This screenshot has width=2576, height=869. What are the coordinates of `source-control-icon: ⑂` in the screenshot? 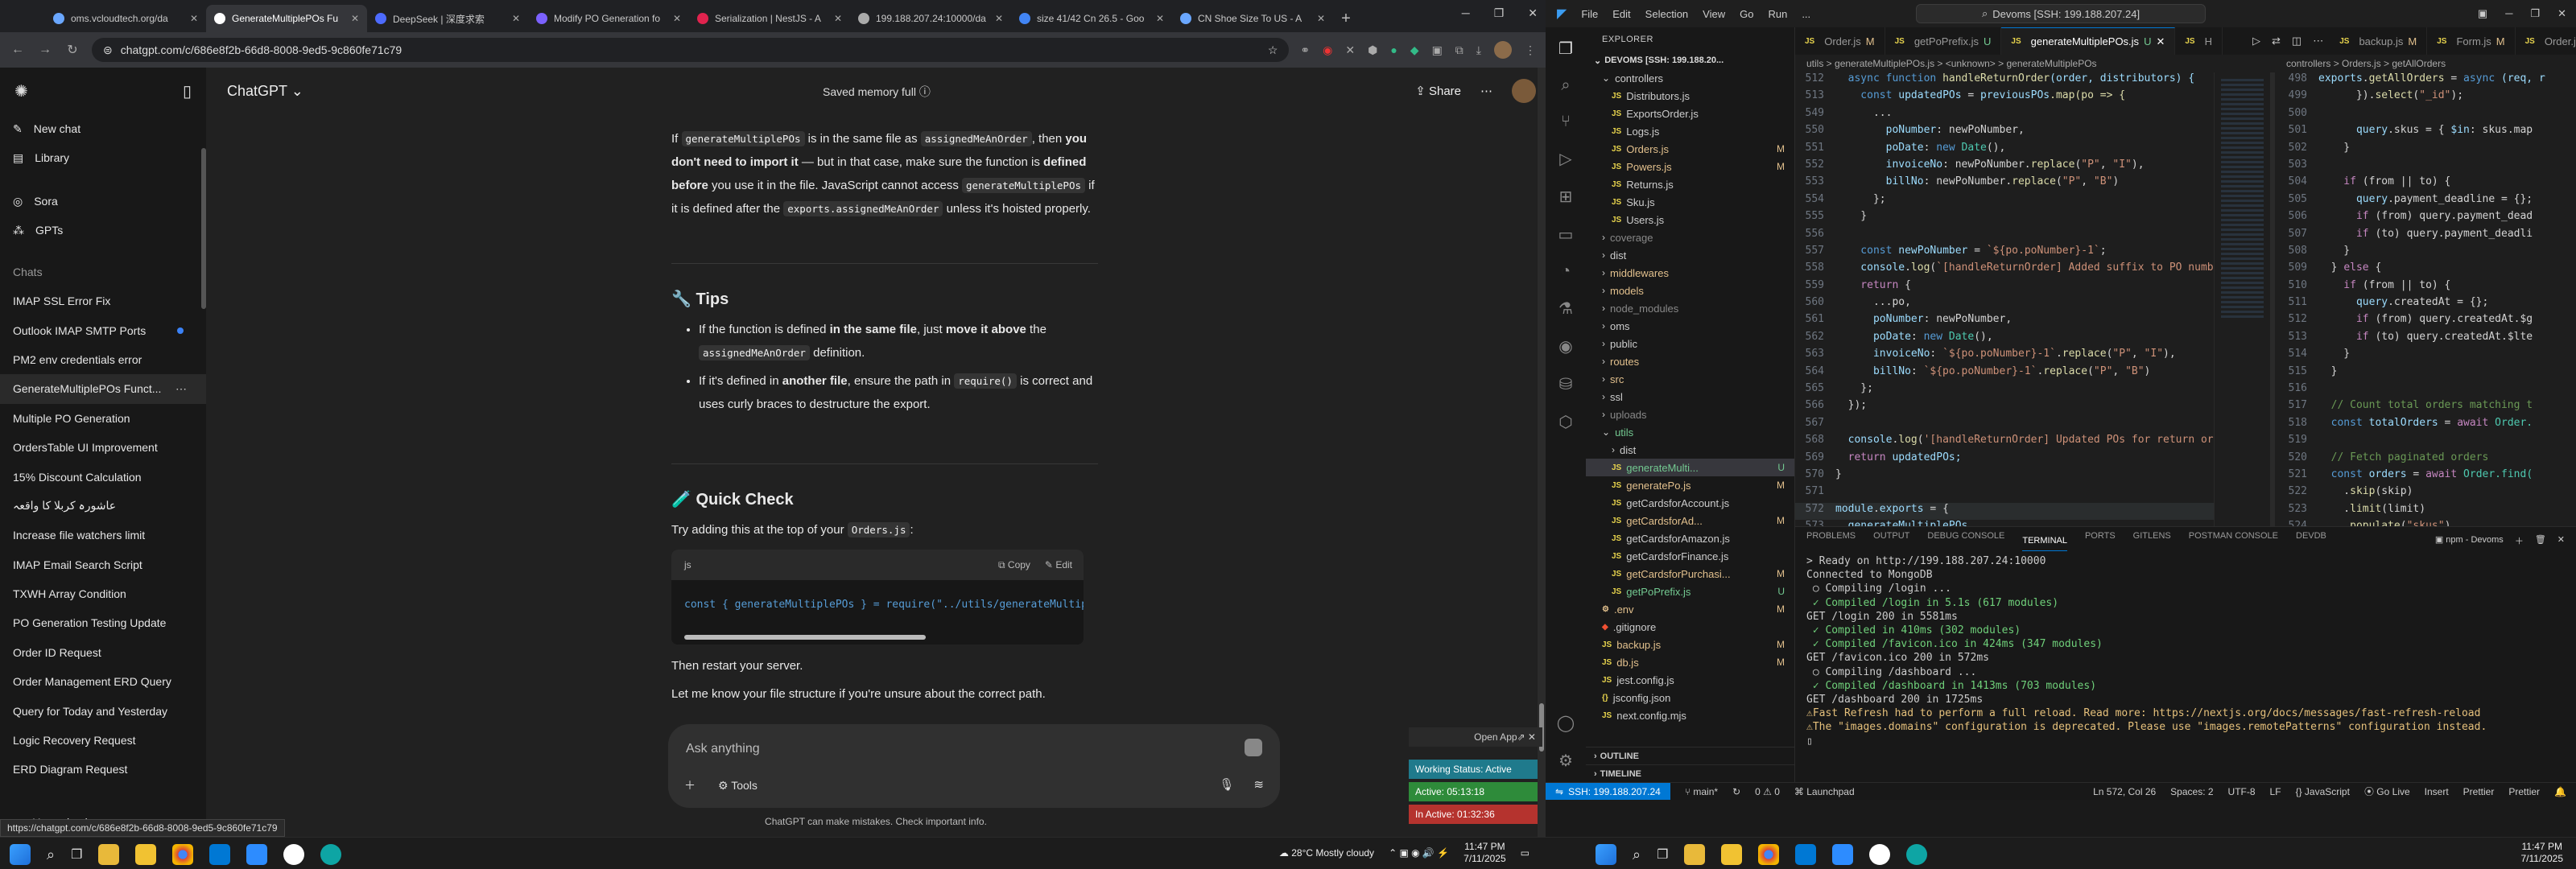 It's located at (1566, 122).